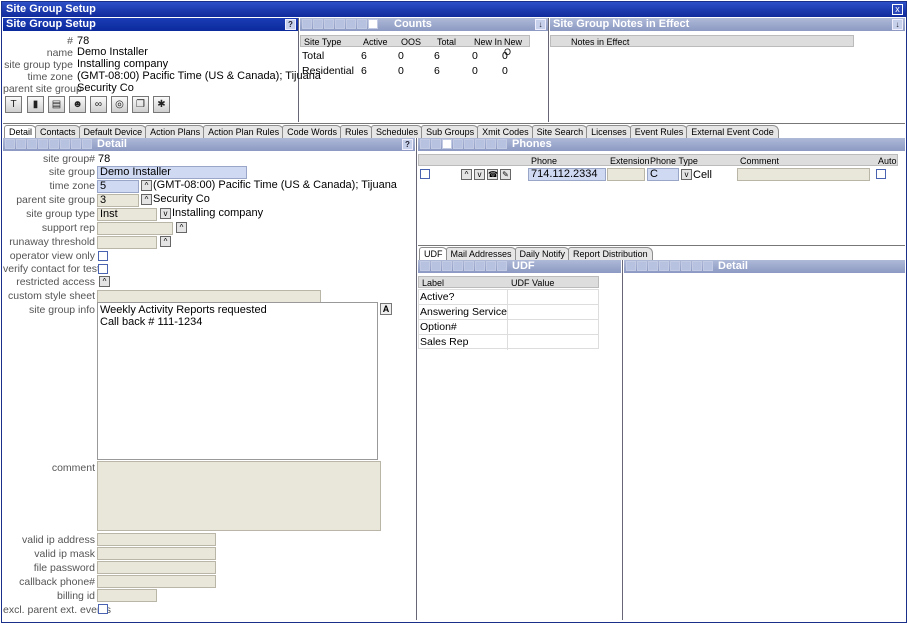  I want to click on verify-contact-checkbox, so click(103, 269).